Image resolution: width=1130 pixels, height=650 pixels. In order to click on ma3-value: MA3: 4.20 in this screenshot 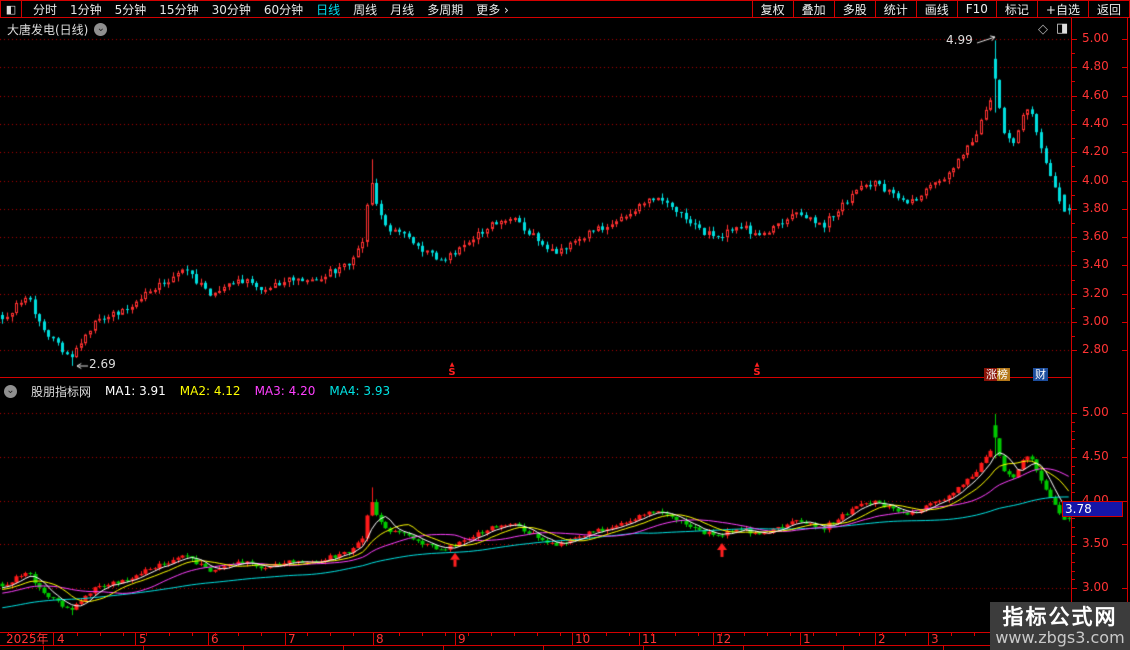, I will do `click(285, 391)`.